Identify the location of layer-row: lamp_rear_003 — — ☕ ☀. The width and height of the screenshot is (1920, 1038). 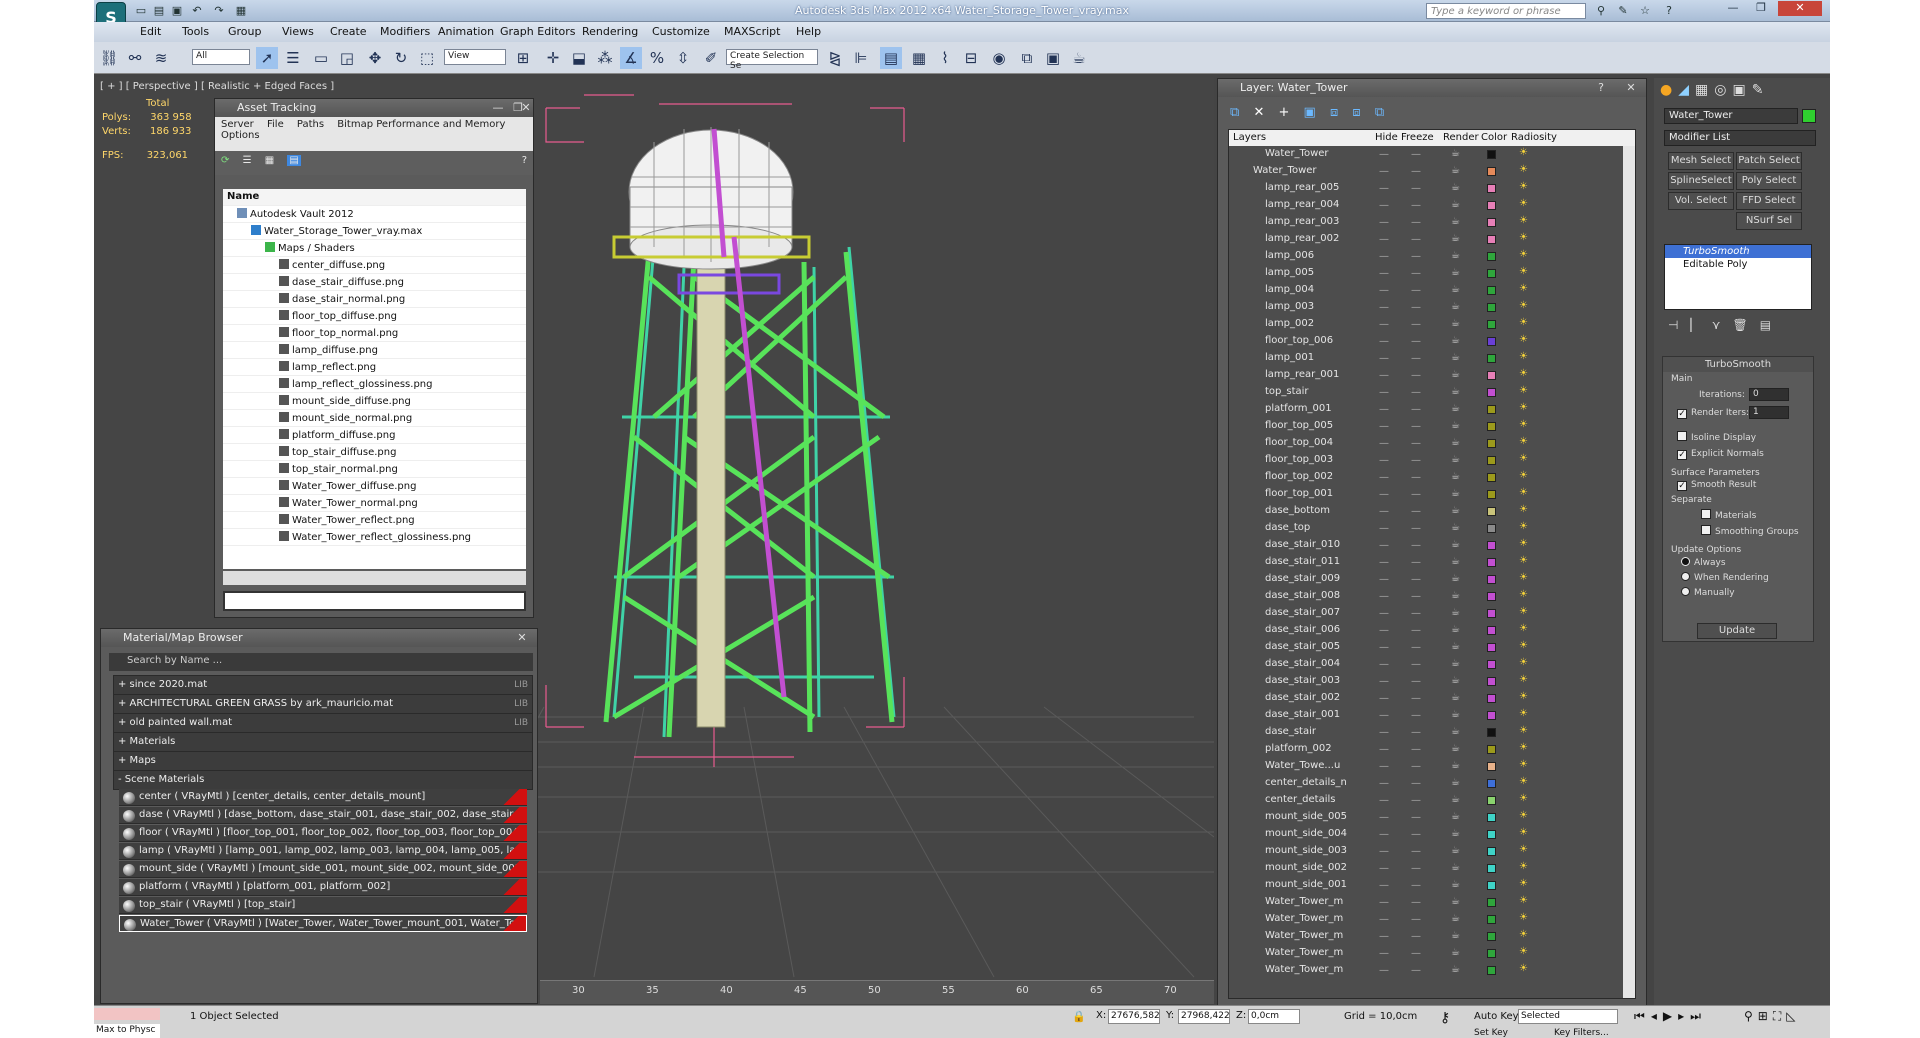
(1432, 222).